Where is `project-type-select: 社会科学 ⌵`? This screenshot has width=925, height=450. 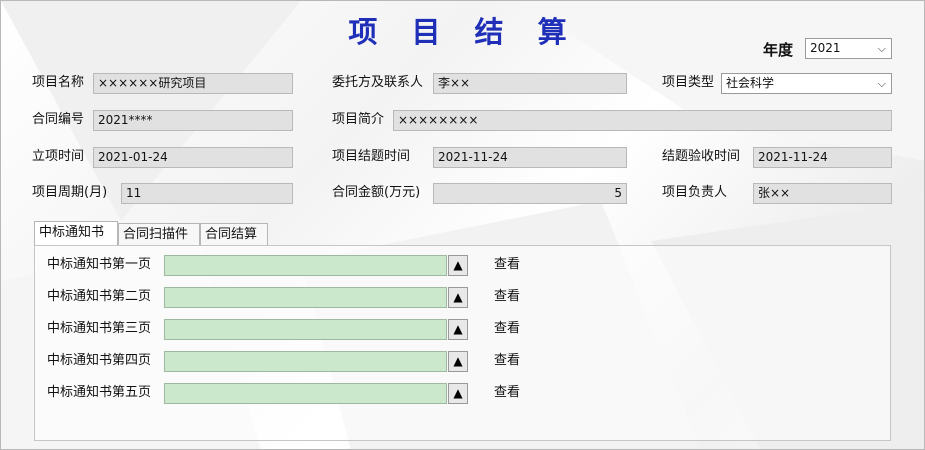
project-type-select: 社会科学 ⌵ is located at coordinates (806, 83).